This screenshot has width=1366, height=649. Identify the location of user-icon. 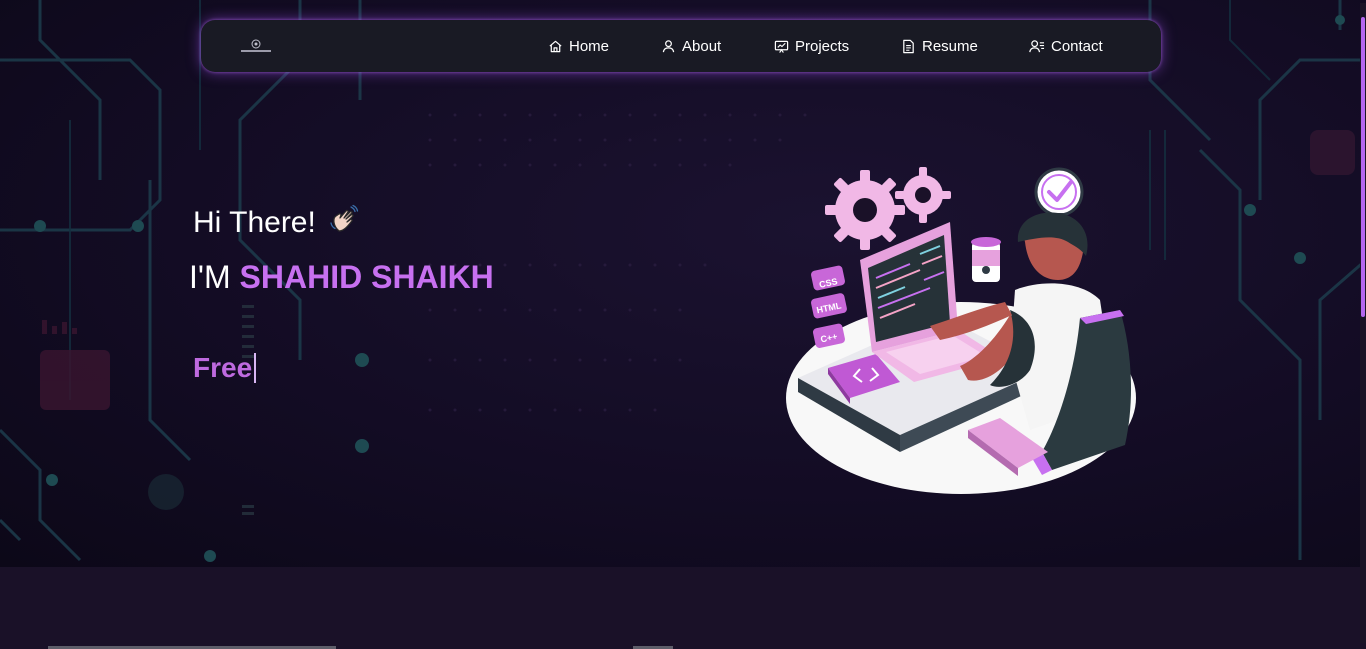
(668, 45).